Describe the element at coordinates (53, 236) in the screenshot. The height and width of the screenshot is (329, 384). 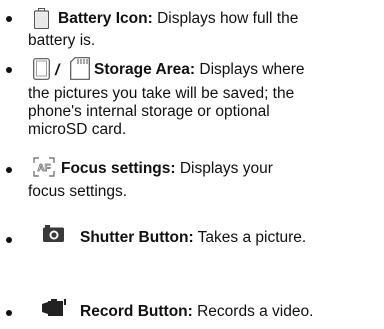
I see `camera-shutter-icon` at that location.